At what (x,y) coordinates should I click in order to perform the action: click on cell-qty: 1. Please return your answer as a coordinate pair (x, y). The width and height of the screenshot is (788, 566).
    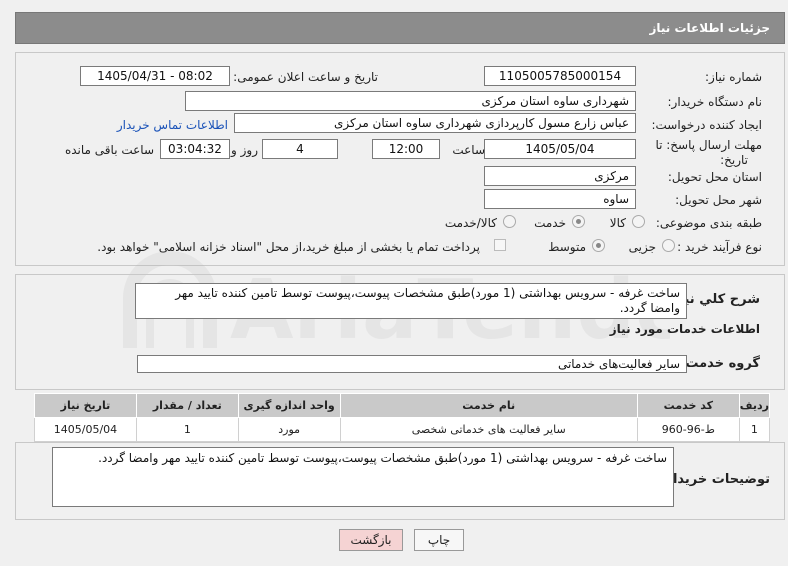
    Looking at the image, I should click on (187, 429).